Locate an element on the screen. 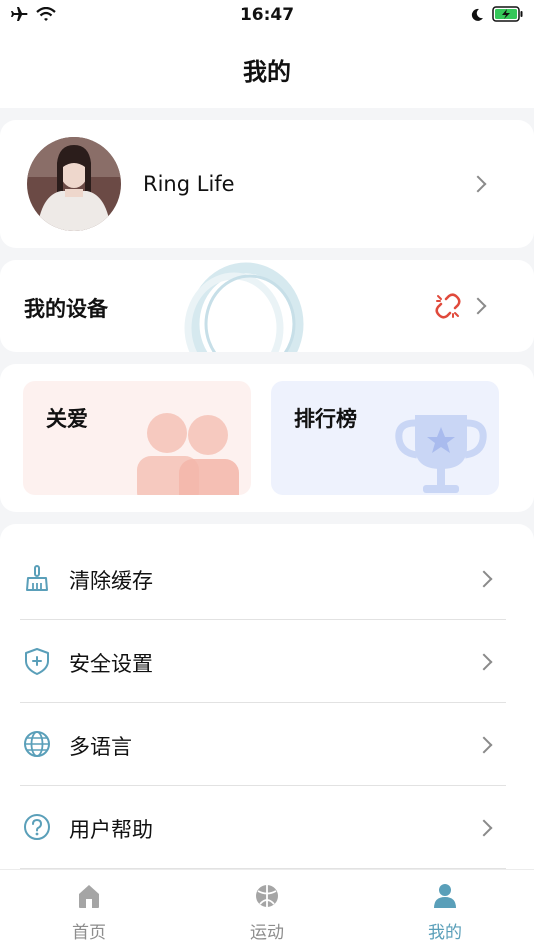 This screenshot has width=534, height=950. status-time: 16:47 is located at coordinates (267, 15).